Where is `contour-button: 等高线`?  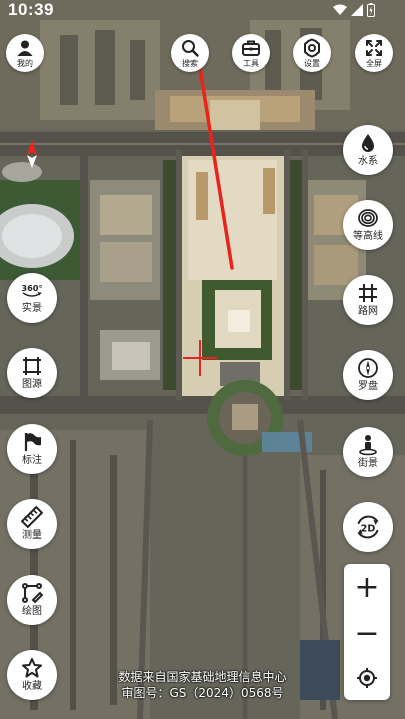 contour-button: 等高线 is located at coordinates (368, 225).